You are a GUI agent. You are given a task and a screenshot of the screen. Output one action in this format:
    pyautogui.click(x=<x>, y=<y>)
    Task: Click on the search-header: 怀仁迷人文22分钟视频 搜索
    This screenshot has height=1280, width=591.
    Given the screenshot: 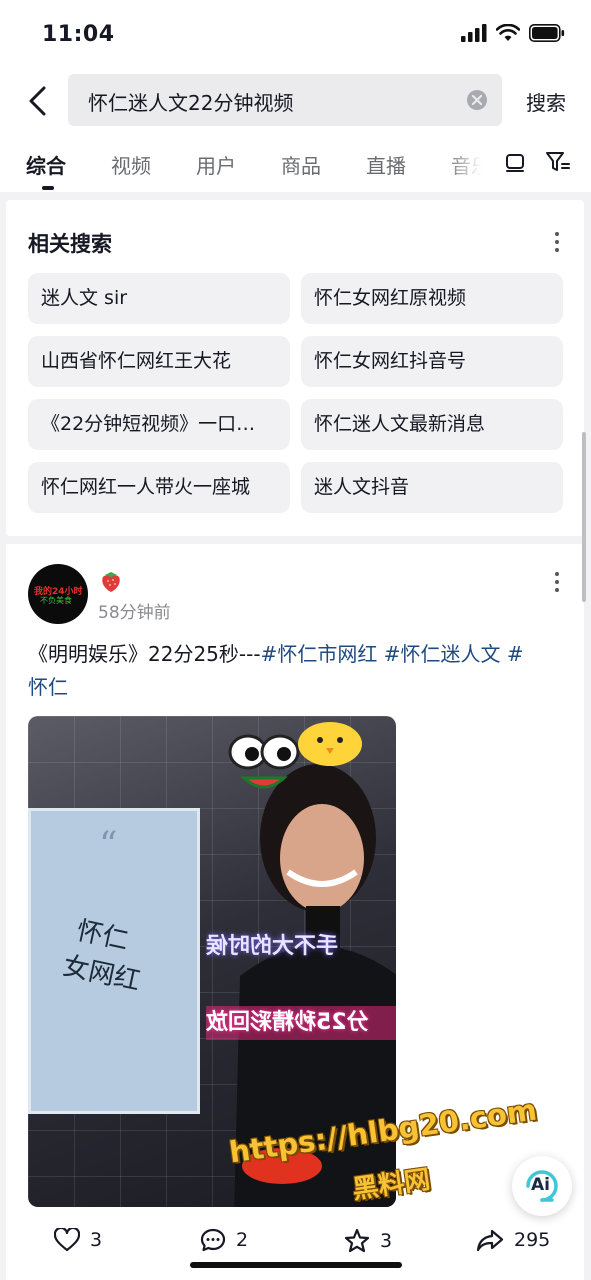 What is the action you would take?
    pyautogui.click(x=295, y=101)
    